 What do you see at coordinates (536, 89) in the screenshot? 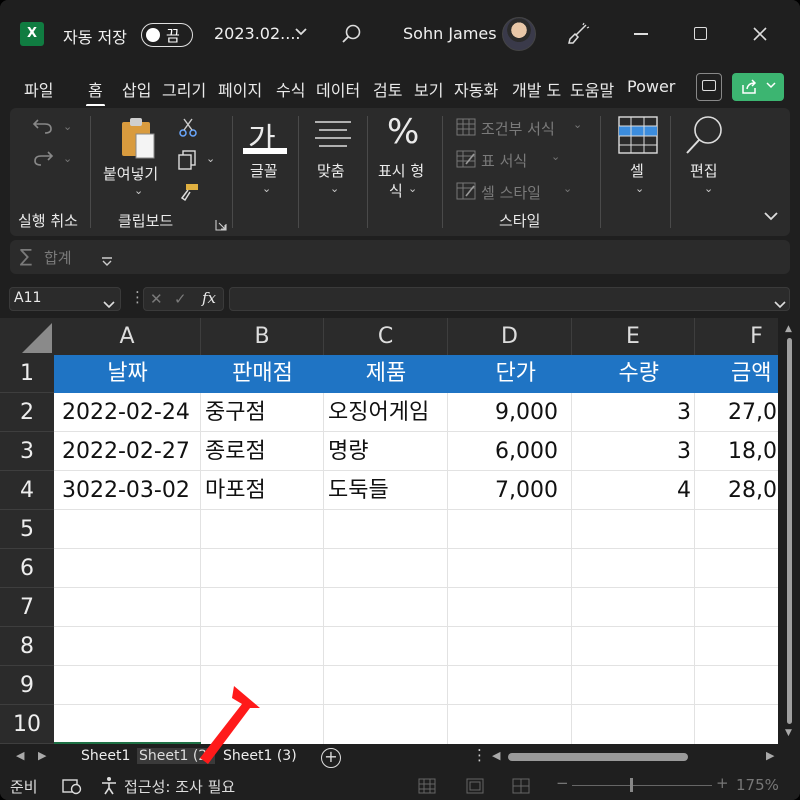
I see `tab-developer: 개발 도` at bounding box center [536, 89].